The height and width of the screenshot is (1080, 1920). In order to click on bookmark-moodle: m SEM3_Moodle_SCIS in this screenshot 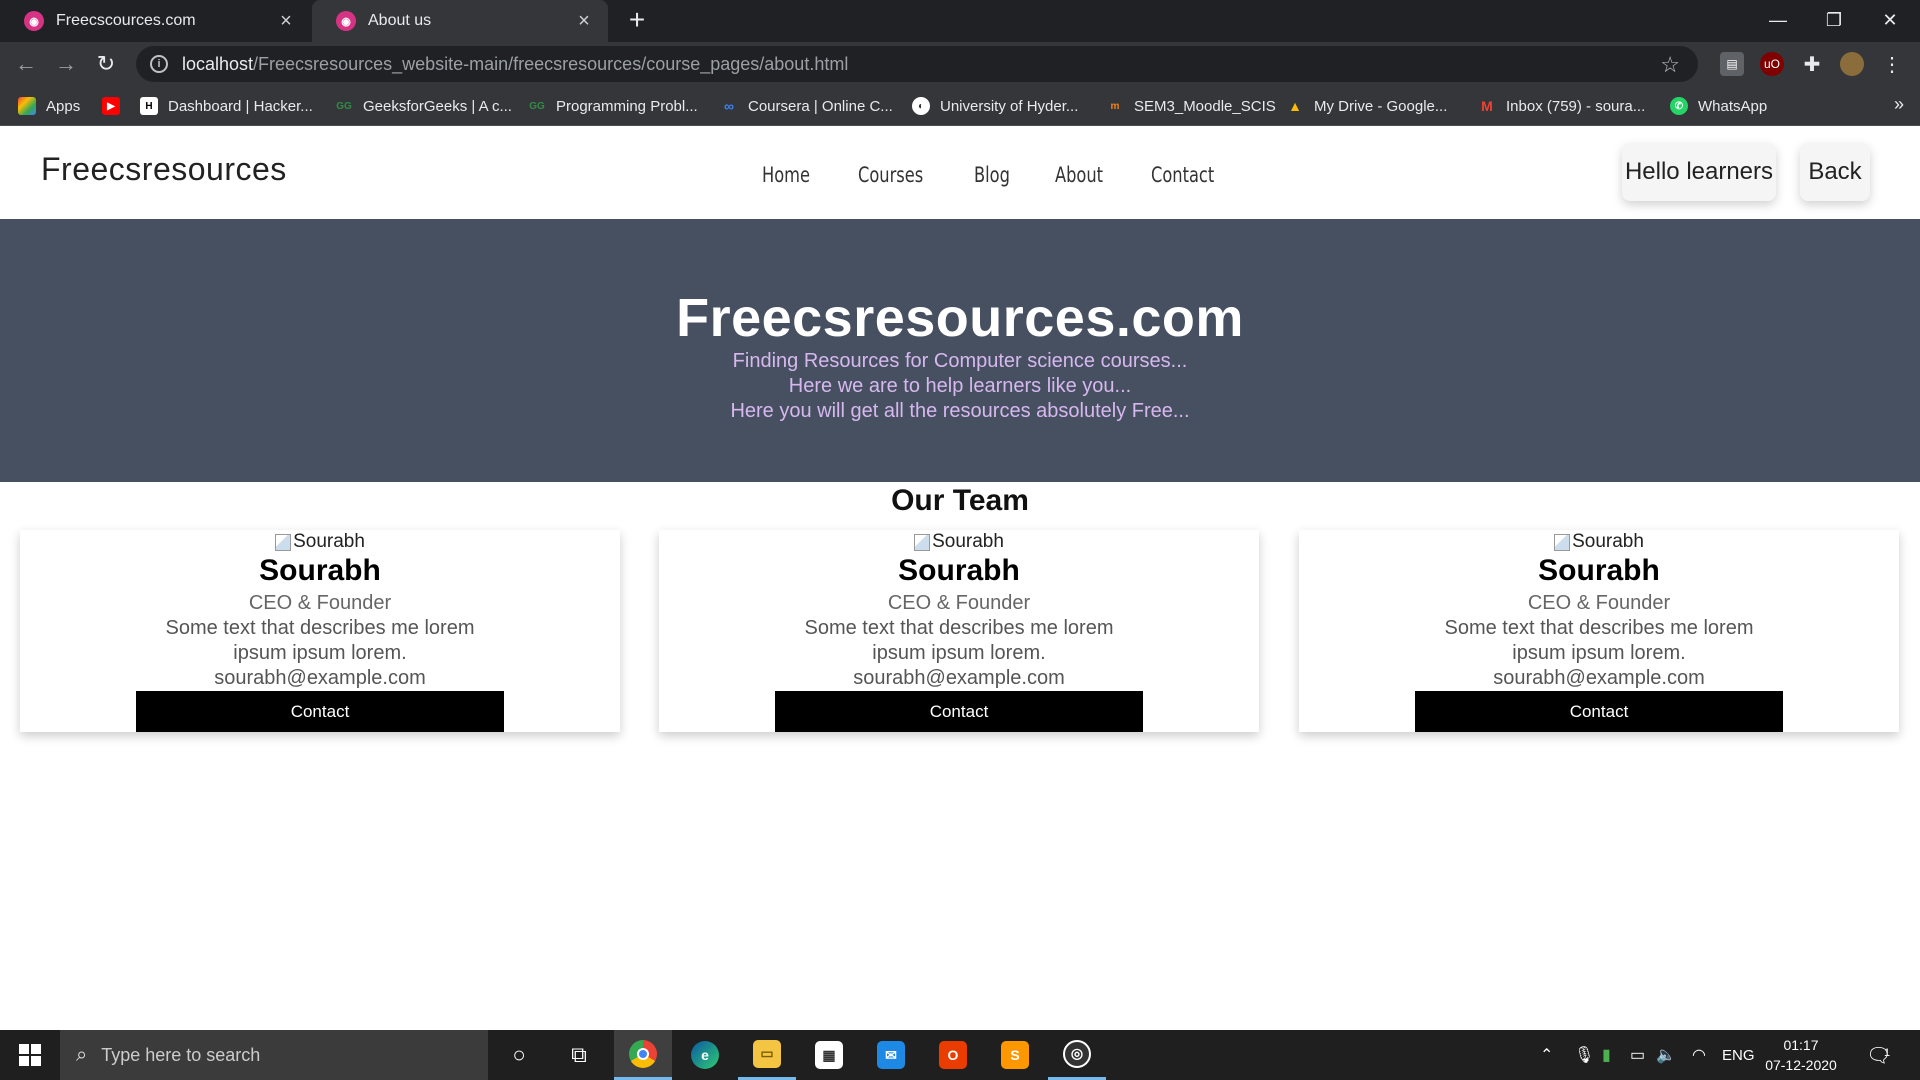, I will do `click(1191, 106)`.